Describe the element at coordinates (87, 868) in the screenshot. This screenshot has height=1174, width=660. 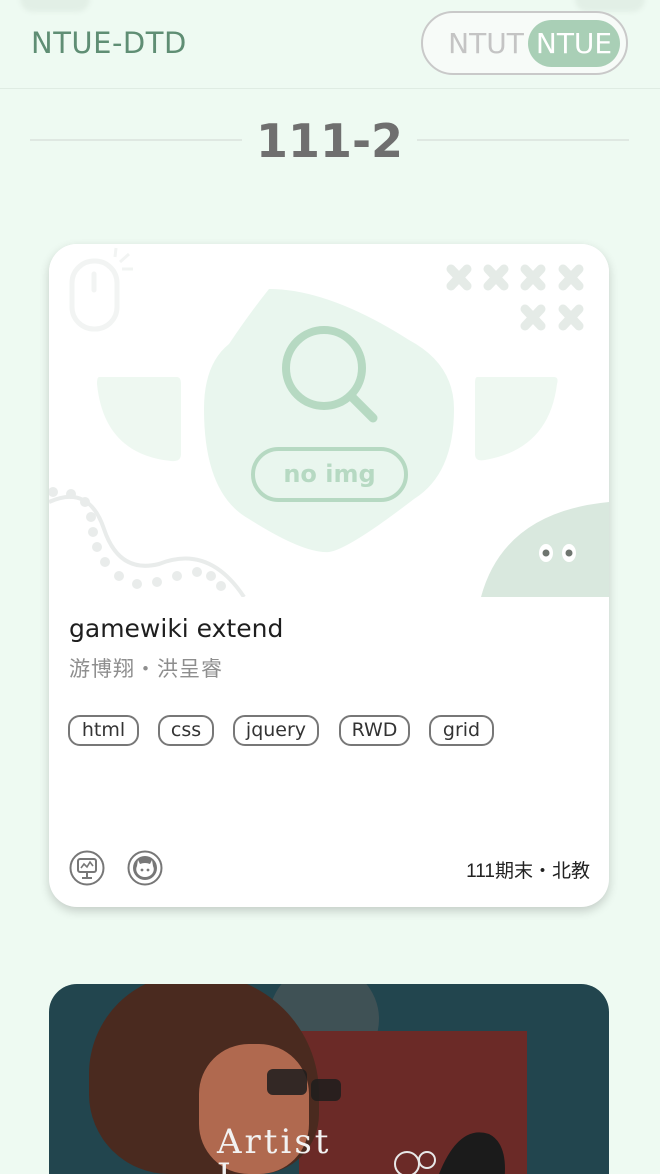
I see `demo-monitor-icon` at that location.